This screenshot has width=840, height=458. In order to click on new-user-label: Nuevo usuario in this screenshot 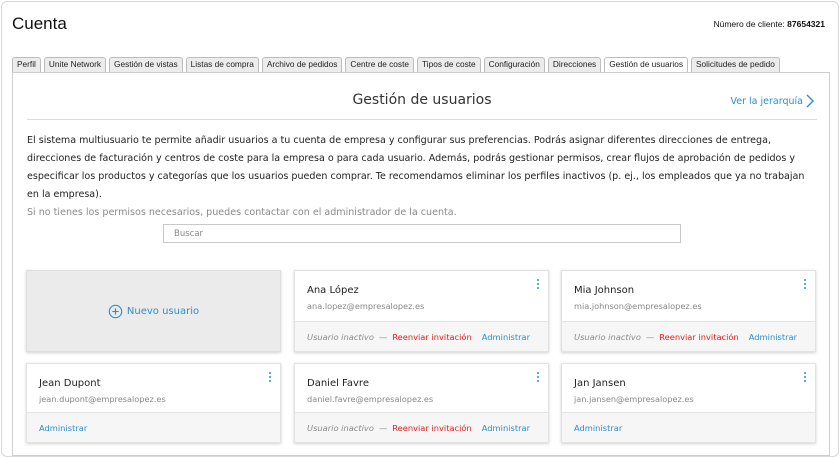, I will do `click(163, 311)`.